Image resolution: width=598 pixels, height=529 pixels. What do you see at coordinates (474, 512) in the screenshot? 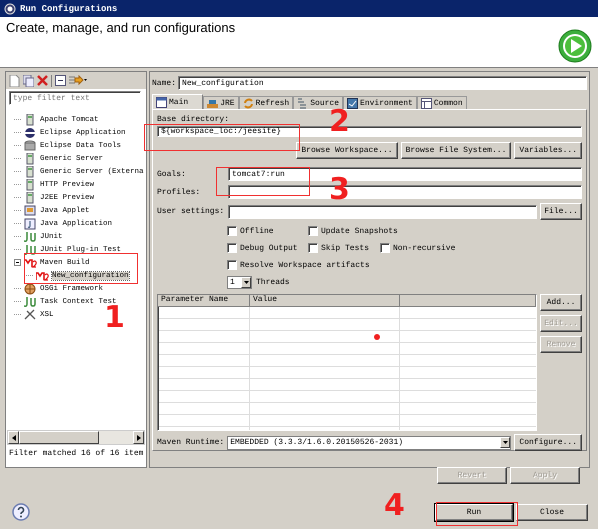
I see `dialog-button: Run` at bounding box center [474, 512].